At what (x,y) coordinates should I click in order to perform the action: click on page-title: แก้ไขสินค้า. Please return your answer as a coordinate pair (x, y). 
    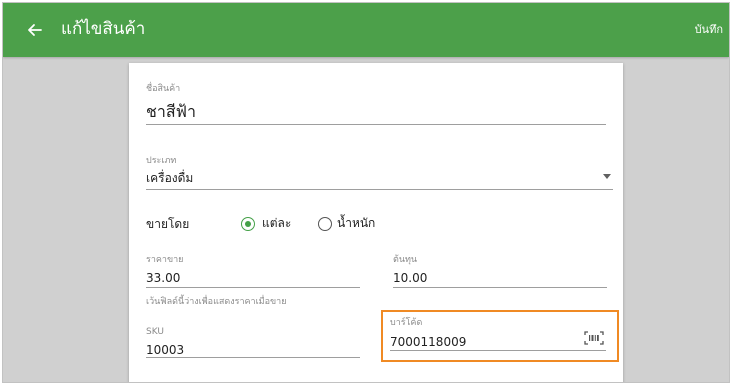
    Looking at the image, I should click on (103, 29).